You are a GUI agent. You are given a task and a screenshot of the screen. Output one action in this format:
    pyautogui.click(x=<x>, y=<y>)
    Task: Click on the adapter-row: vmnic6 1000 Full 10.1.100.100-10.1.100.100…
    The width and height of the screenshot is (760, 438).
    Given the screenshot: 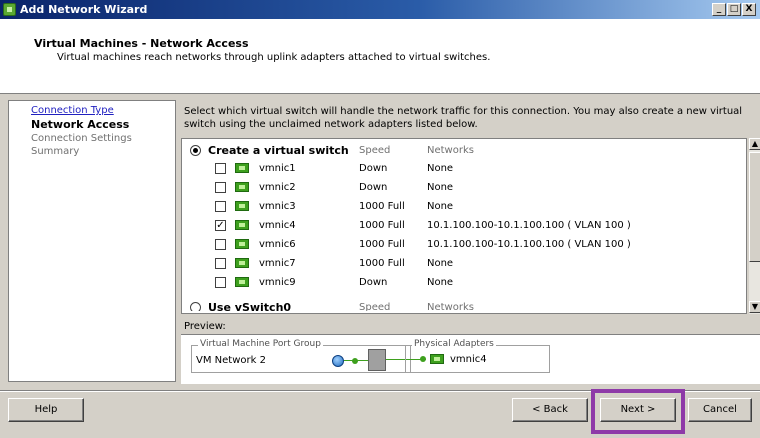 What is the action you would take?
    pyautogui.click(x=462, y=245)
    